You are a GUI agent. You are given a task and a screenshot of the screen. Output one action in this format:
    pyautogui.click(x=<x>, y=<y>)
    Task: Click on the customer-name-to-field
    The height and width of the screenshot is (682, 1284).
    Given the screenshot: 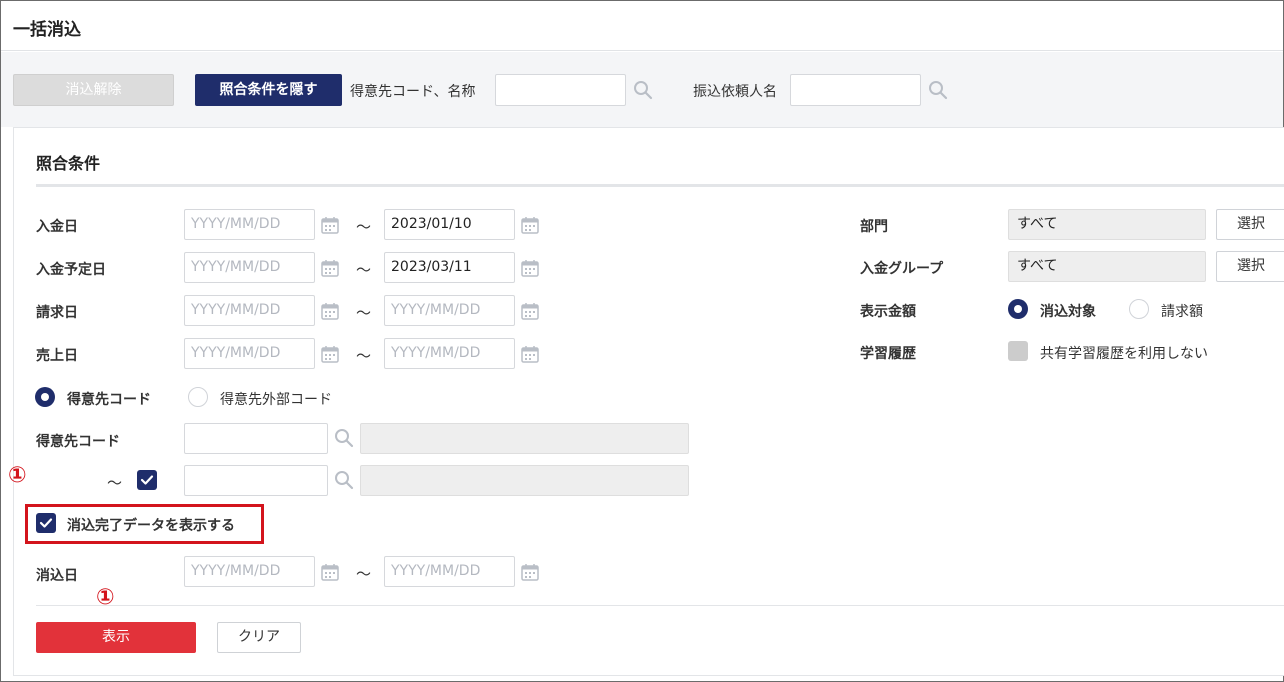 What is the action you would take?
    pyautogui.click(x=524, y=480)
    